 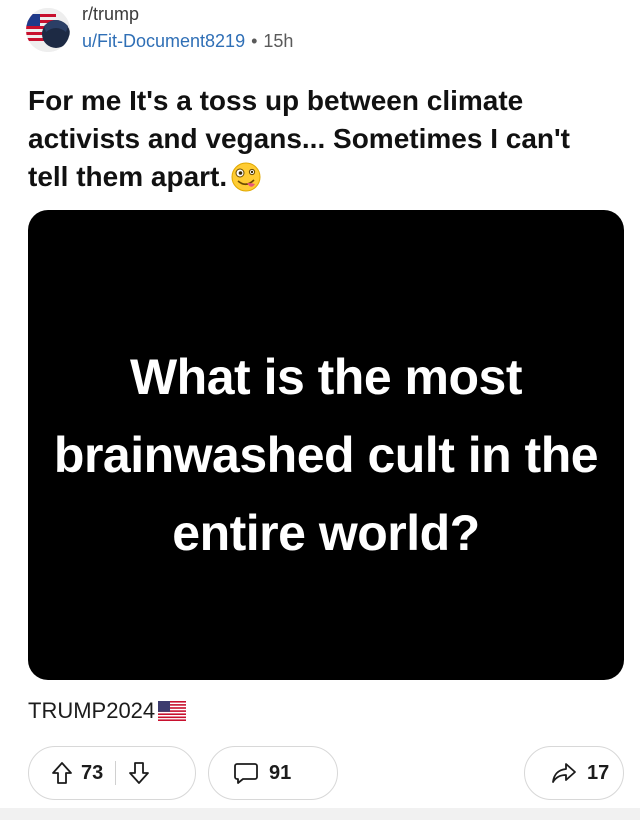 What do you see at coordinates (320, 814) in the screenshot?
I see `bottom-divider` at bounding box center [320, 814].